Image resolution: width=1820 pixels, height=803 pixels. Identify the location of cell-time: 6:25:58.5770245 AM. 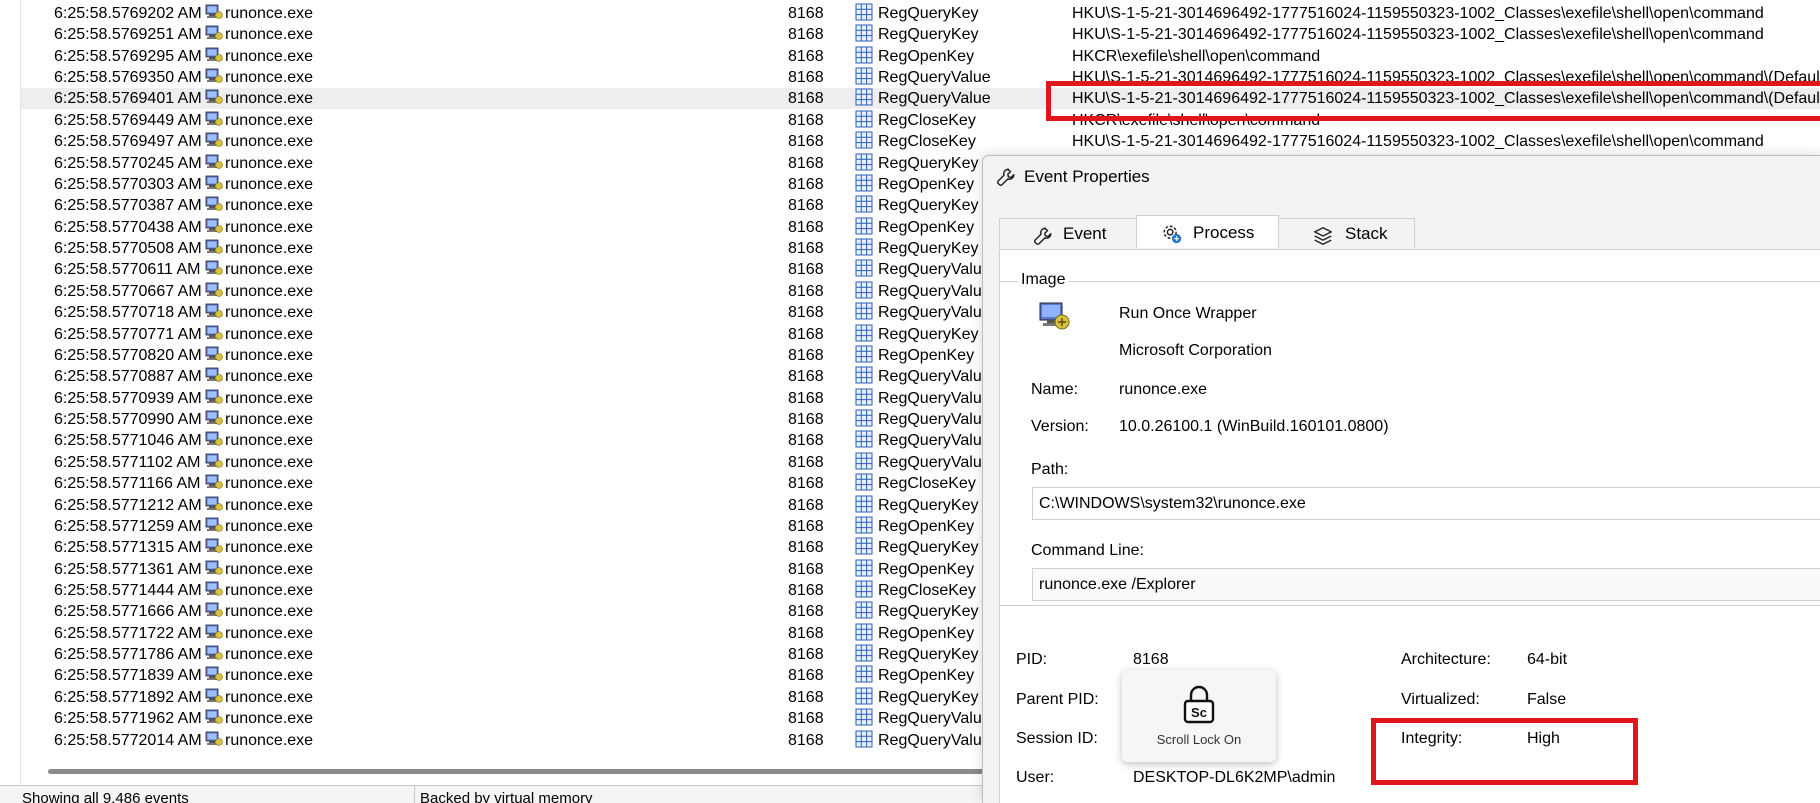
(128, 163).